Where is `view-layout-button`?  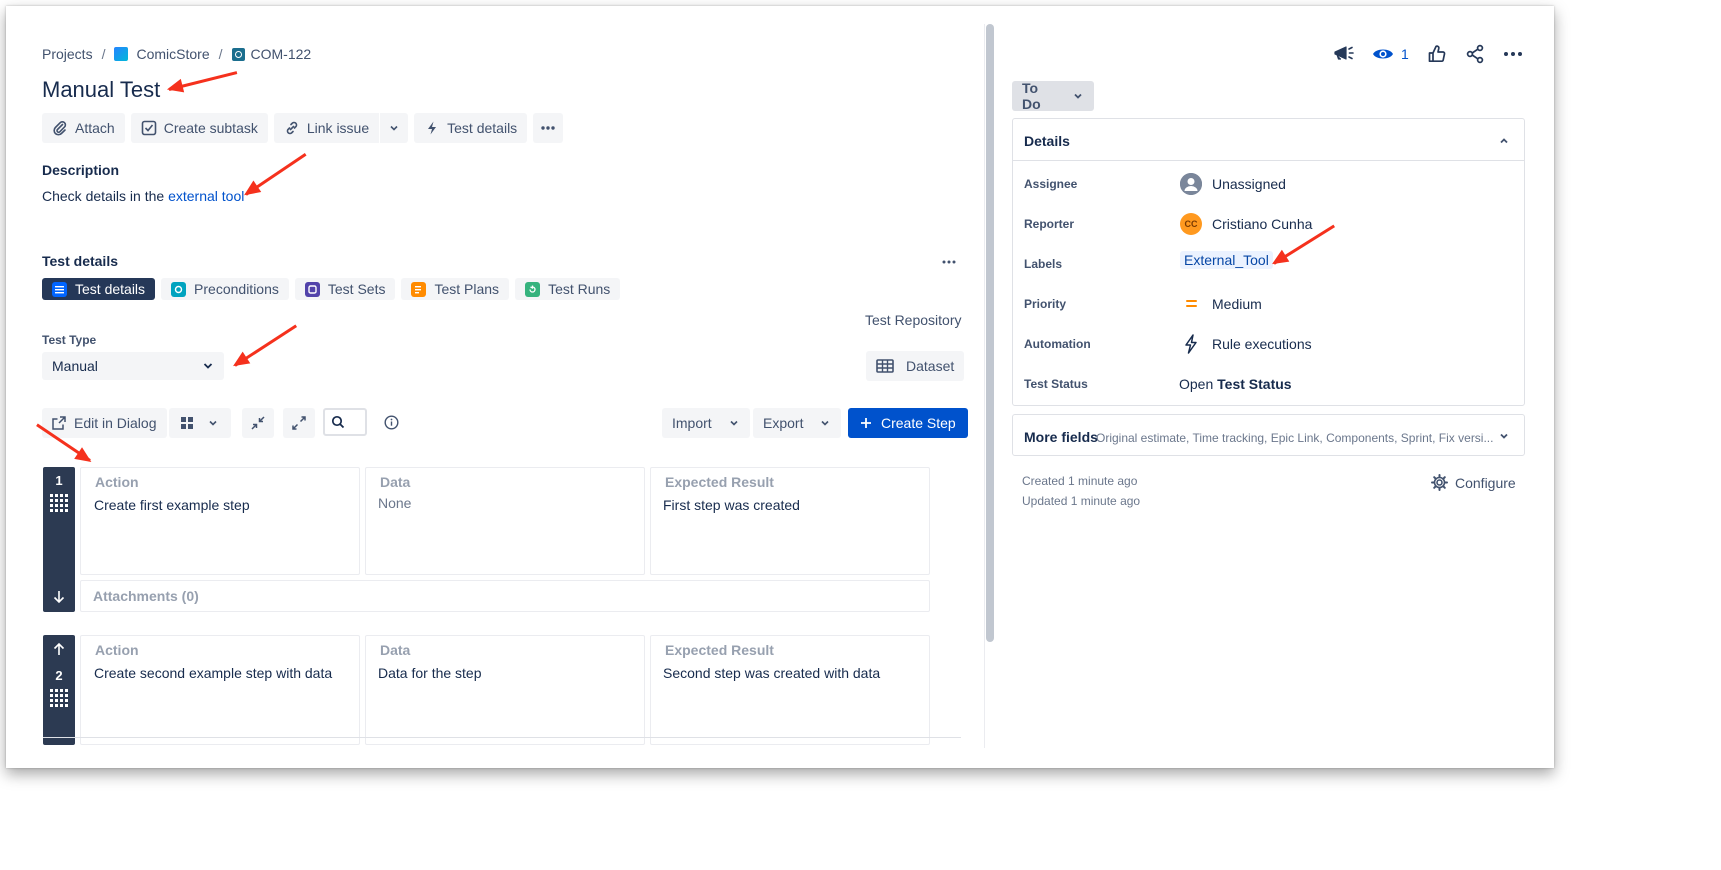 view-layout-button is located at coordinates (200, 423).